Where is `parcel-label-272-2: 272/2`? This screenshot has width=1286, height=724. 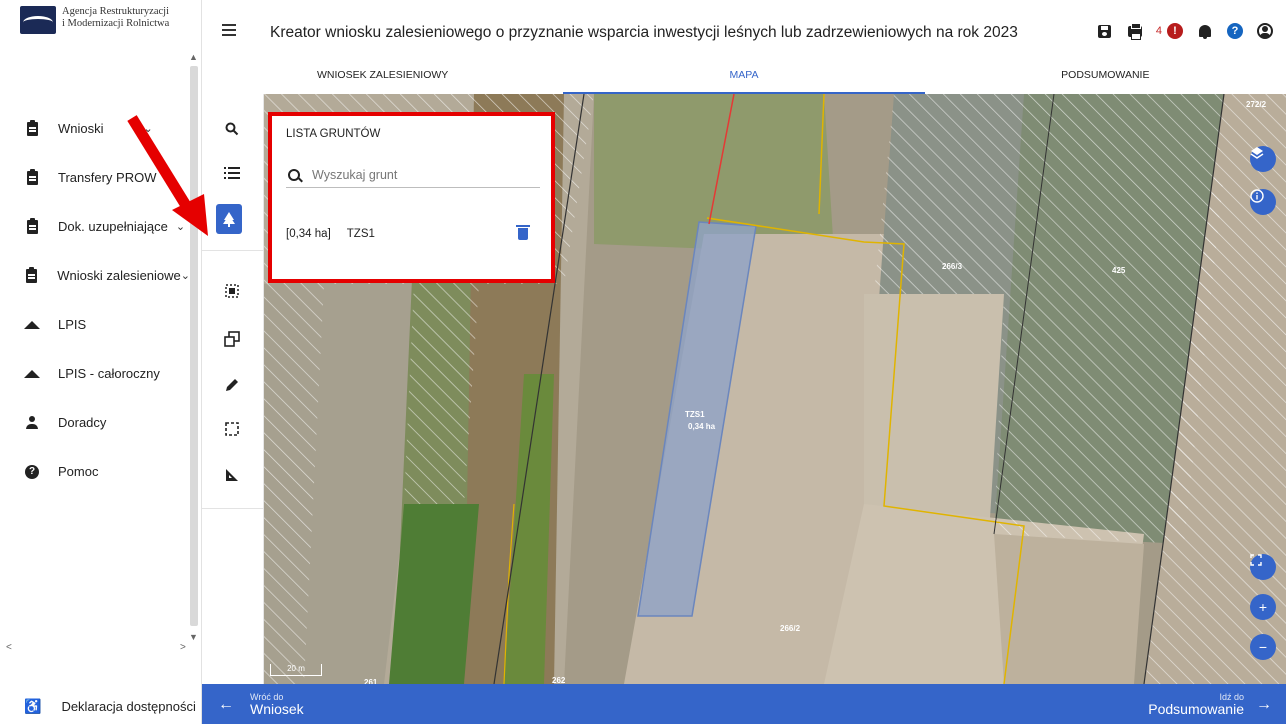
parcel-label-272-2: 272/2 is located at coordinates (1256, 104).